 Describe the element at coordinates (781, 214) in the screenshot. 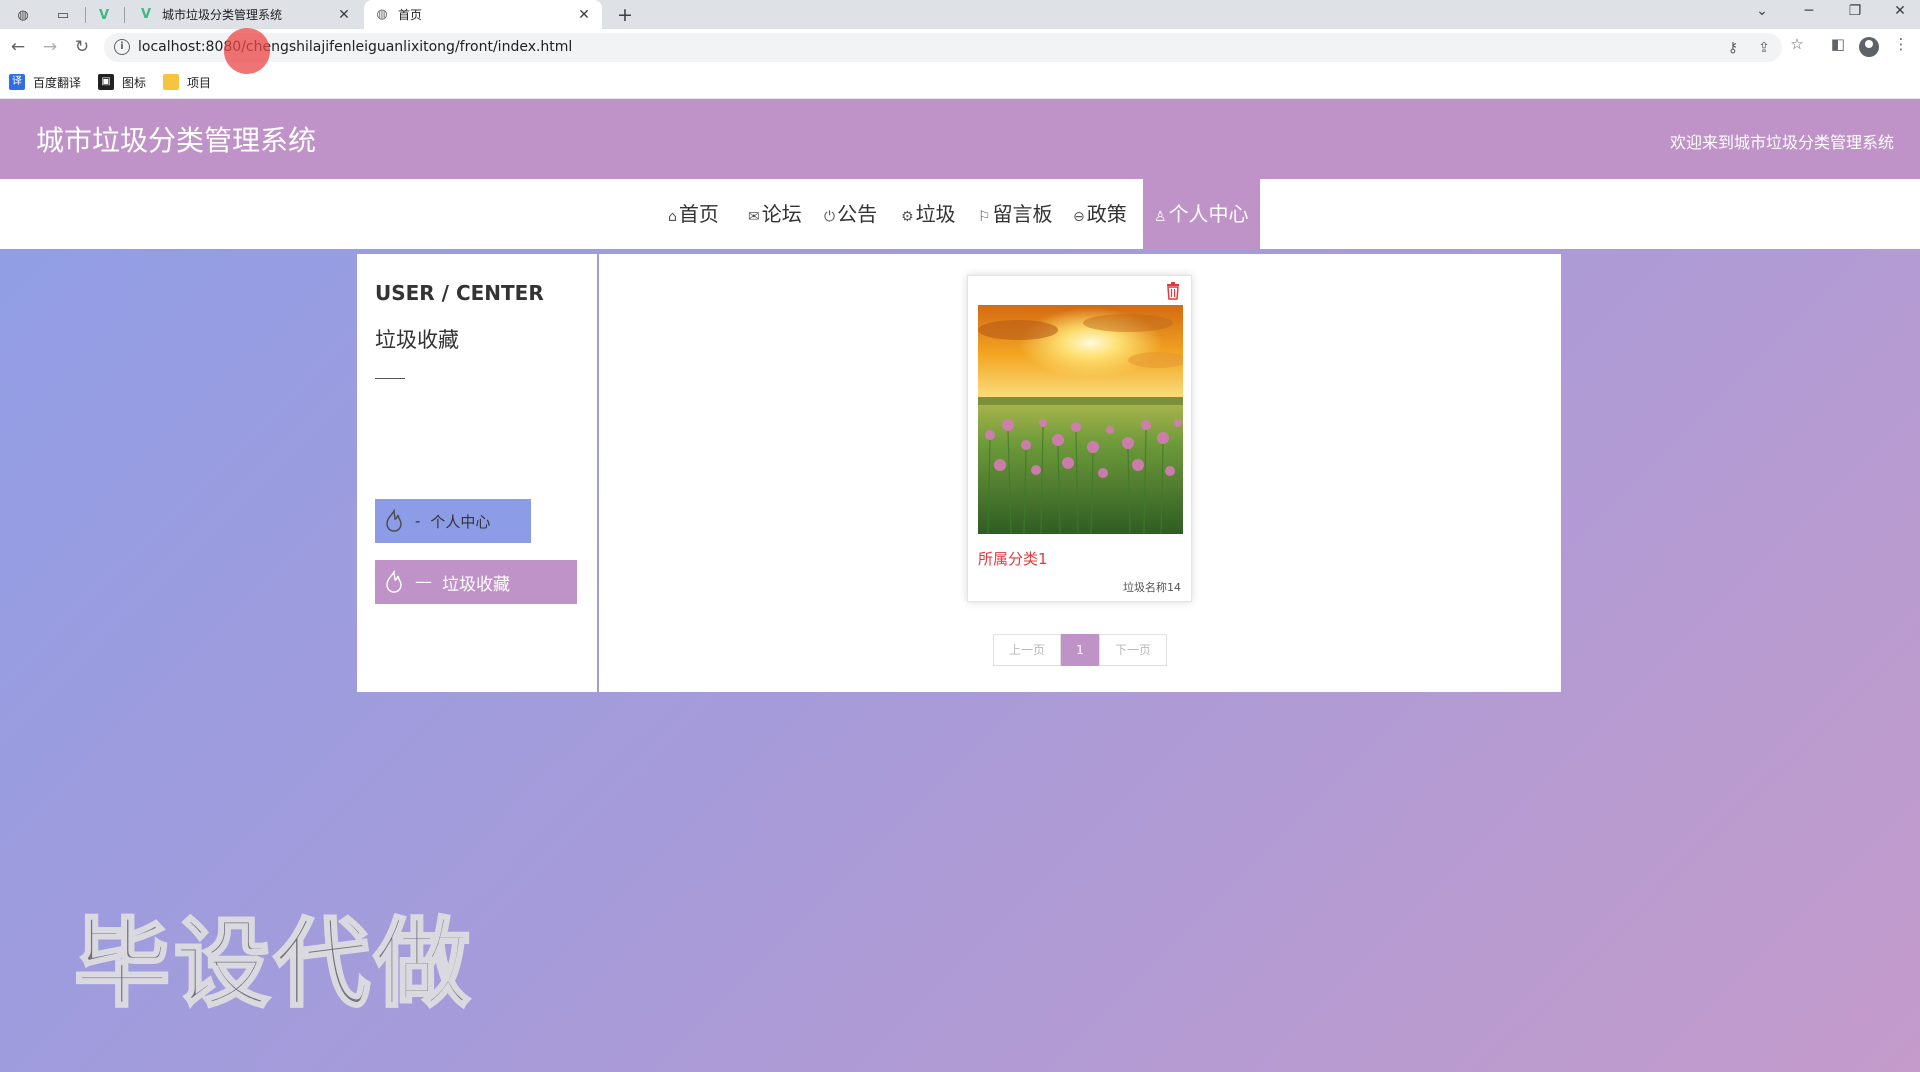

I see `nav-label: 论坛` at that location.